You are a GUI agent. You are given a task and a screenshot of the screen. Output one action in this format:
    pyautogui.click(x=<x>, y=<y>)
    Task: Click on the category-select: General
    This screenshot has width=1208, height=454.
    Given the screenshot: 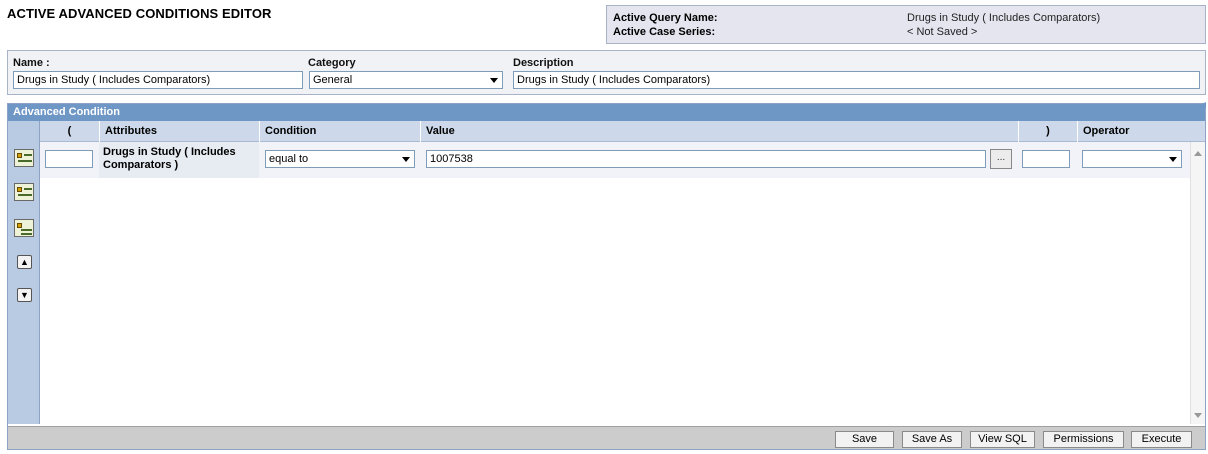 What is the action you would take?
    pyautogui.click(x=406, y=80)
    